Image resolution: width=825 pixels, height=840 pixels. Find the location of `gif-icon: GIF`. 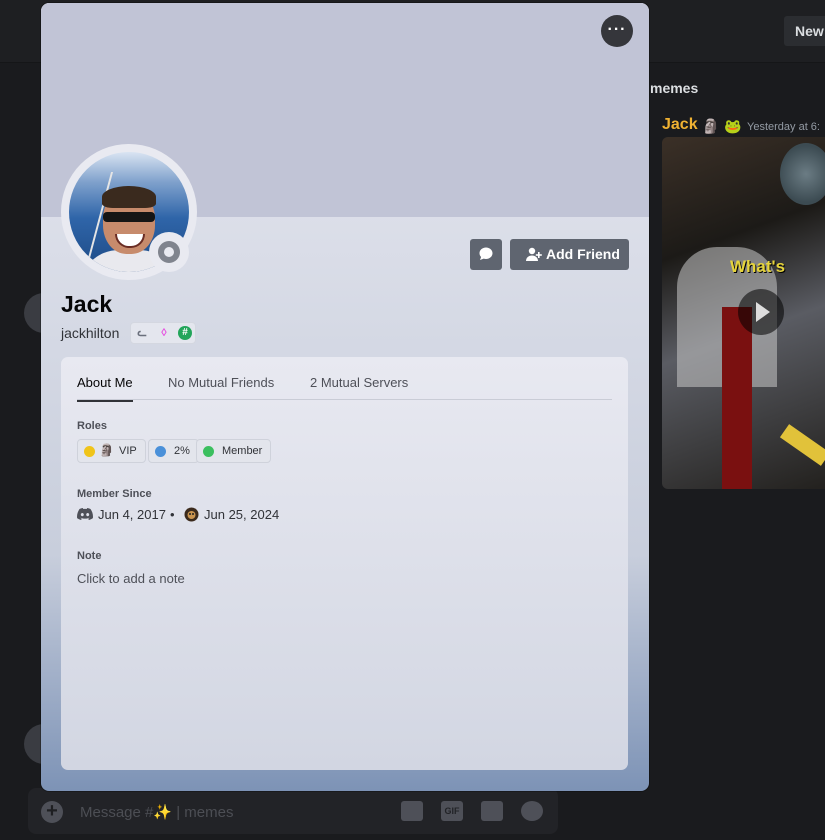

gif-icon: GIF is located at coordinates (452, 811).